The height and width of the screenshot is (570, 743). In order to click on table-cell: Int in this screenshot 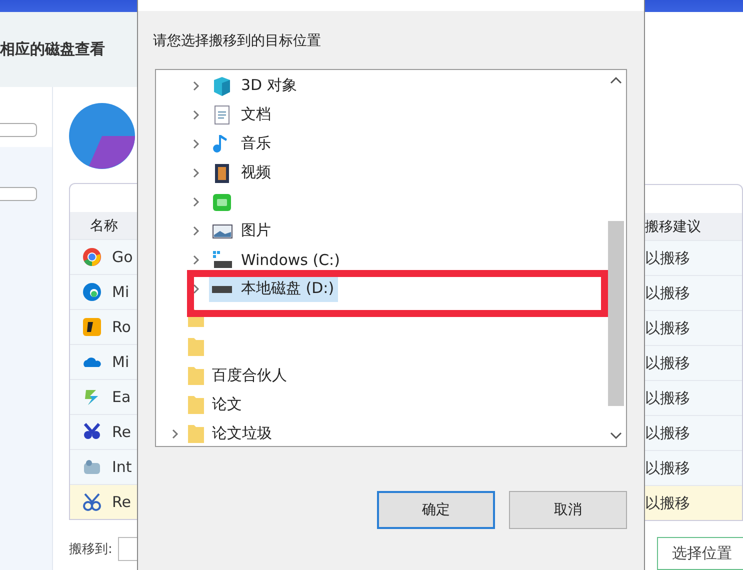, I will do `click(122, 467)`.